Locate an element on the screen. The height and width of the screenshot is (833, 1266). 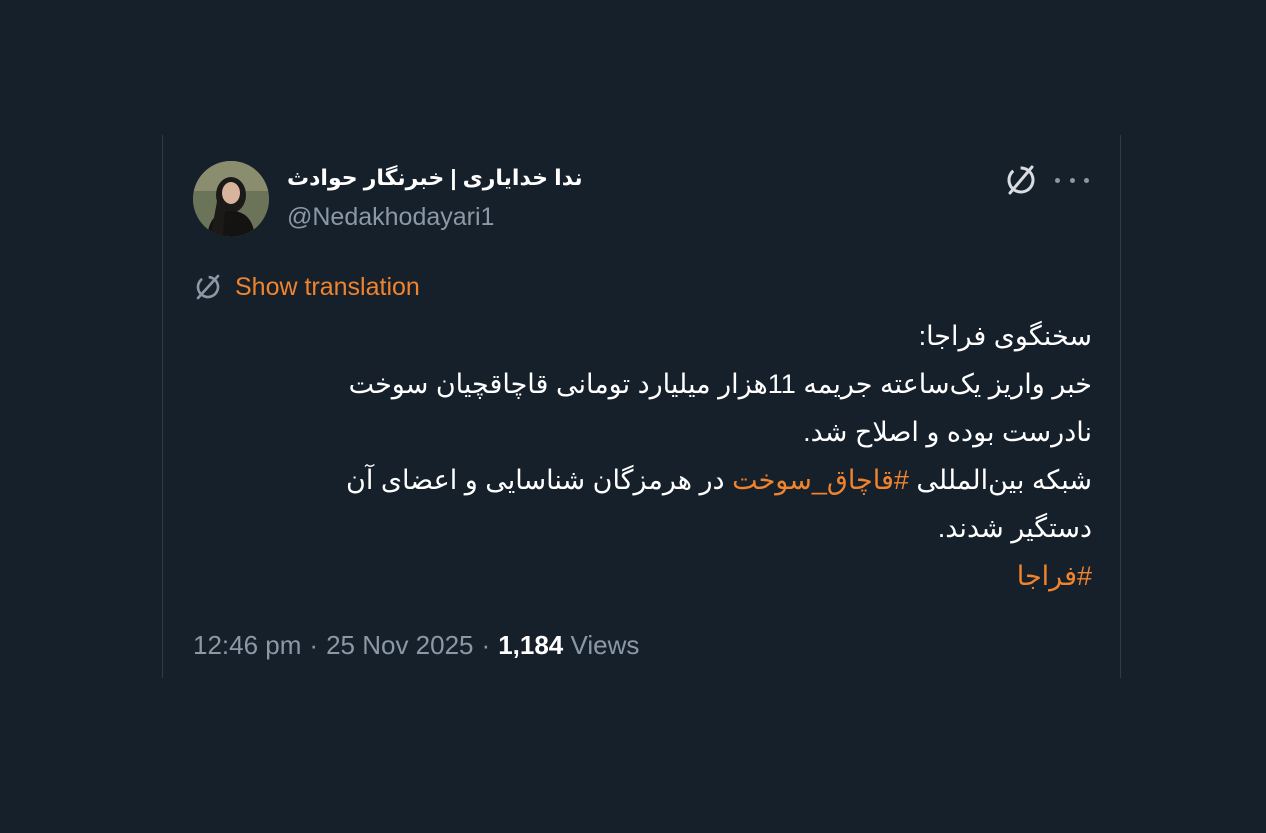
profile-photo is located at coordinates (231, 199).